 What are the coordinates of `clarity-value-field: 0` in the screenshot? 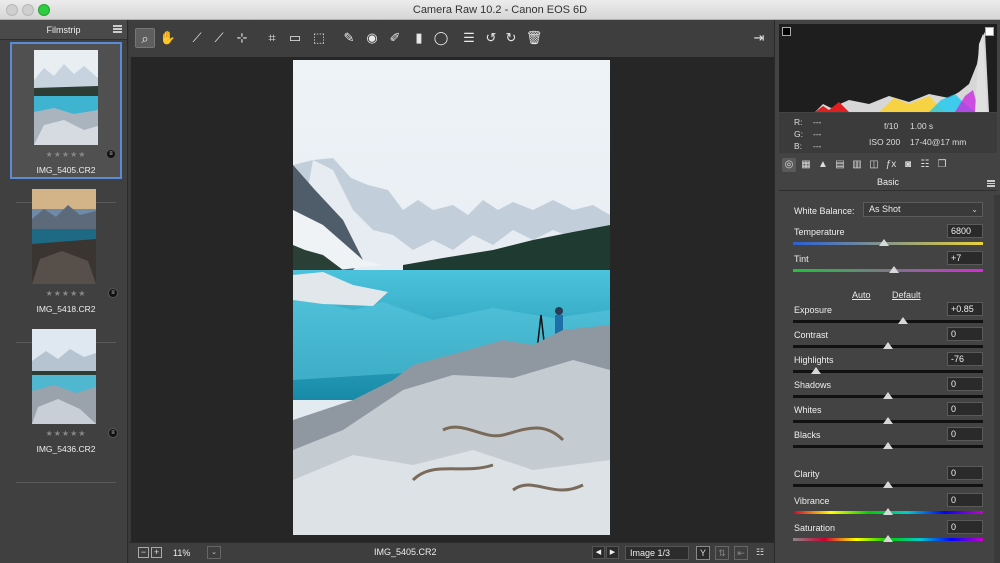 It's located at (965, 473).